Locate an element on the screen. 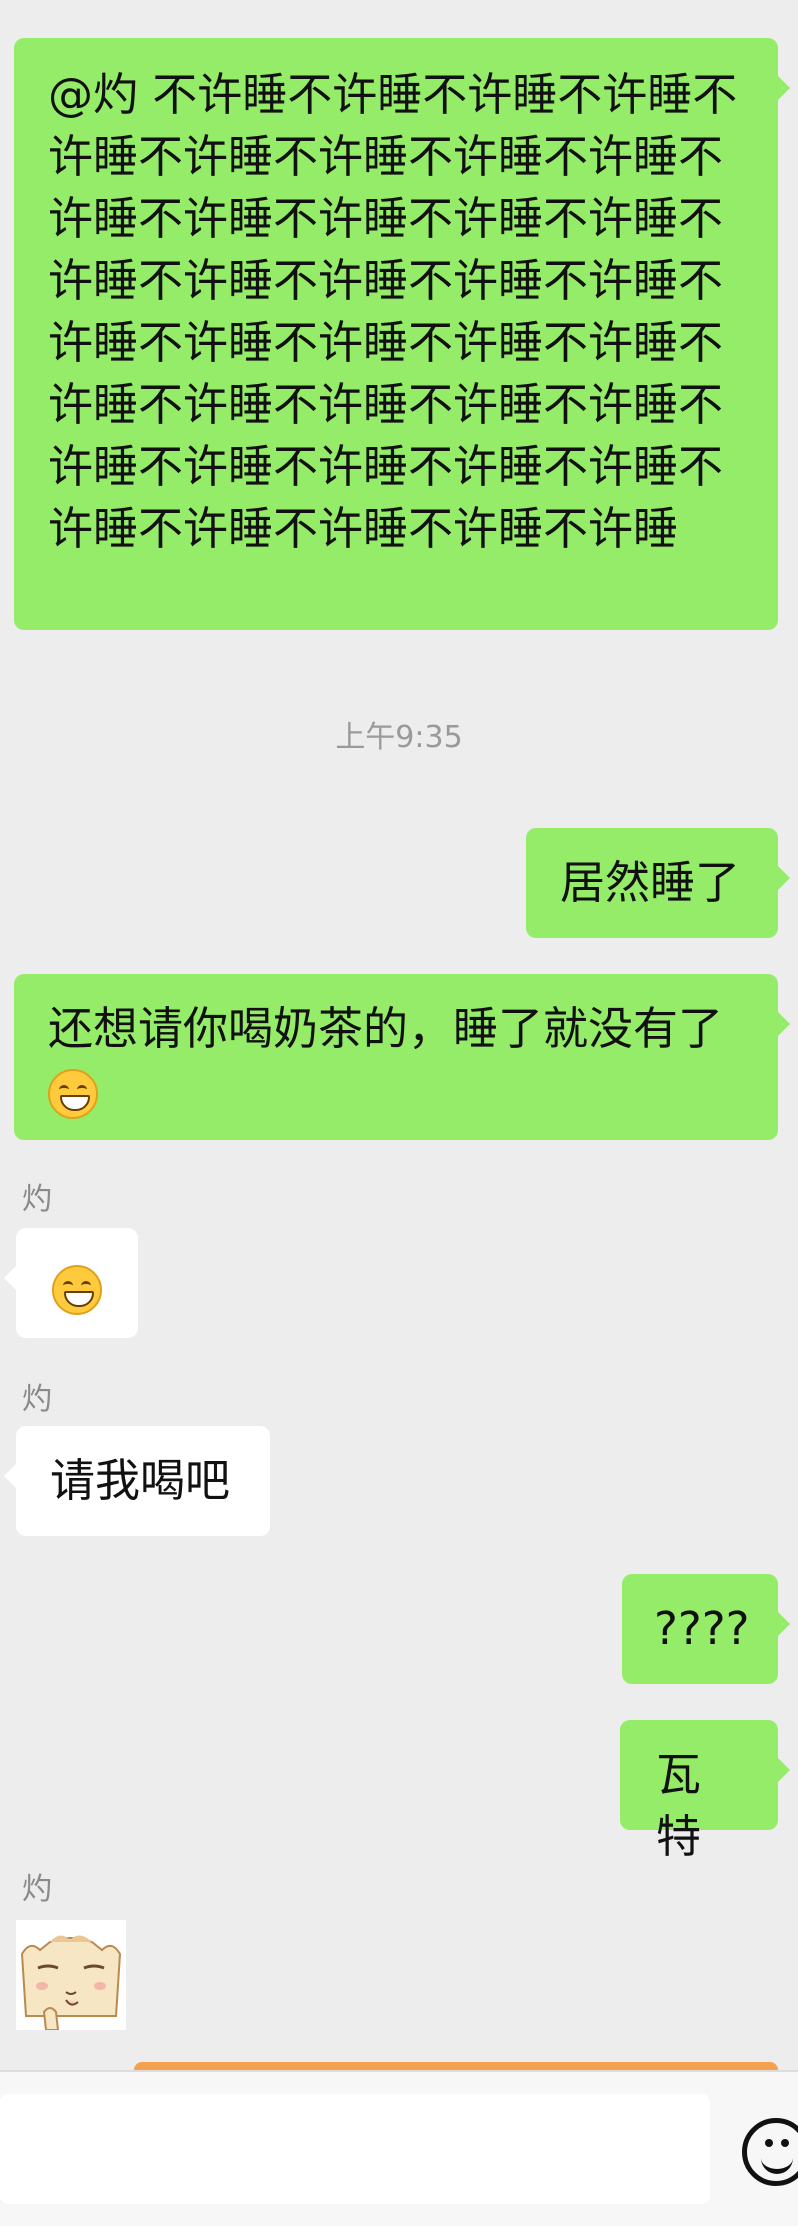 This screenshot has width=798, height=2226. emoji-button is located at coordinates (770, 2152).